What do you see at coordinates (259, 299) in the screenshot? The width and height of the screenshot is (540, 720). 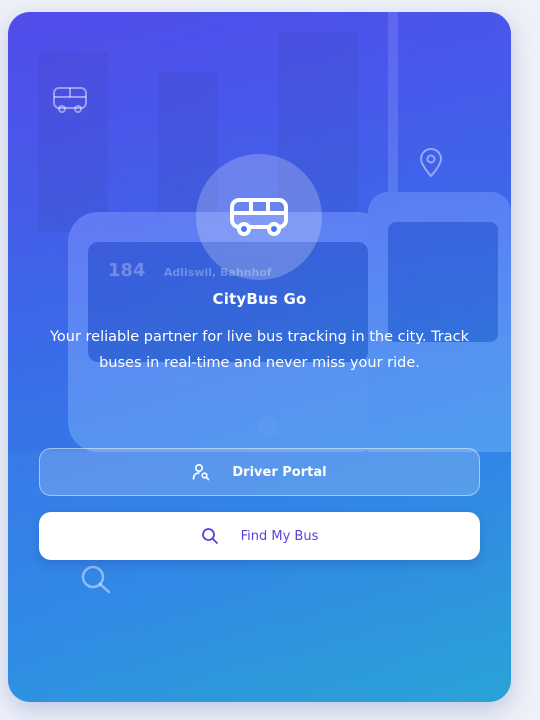 I see `app-title: CityBus Go` at bounding box center [259, 299].